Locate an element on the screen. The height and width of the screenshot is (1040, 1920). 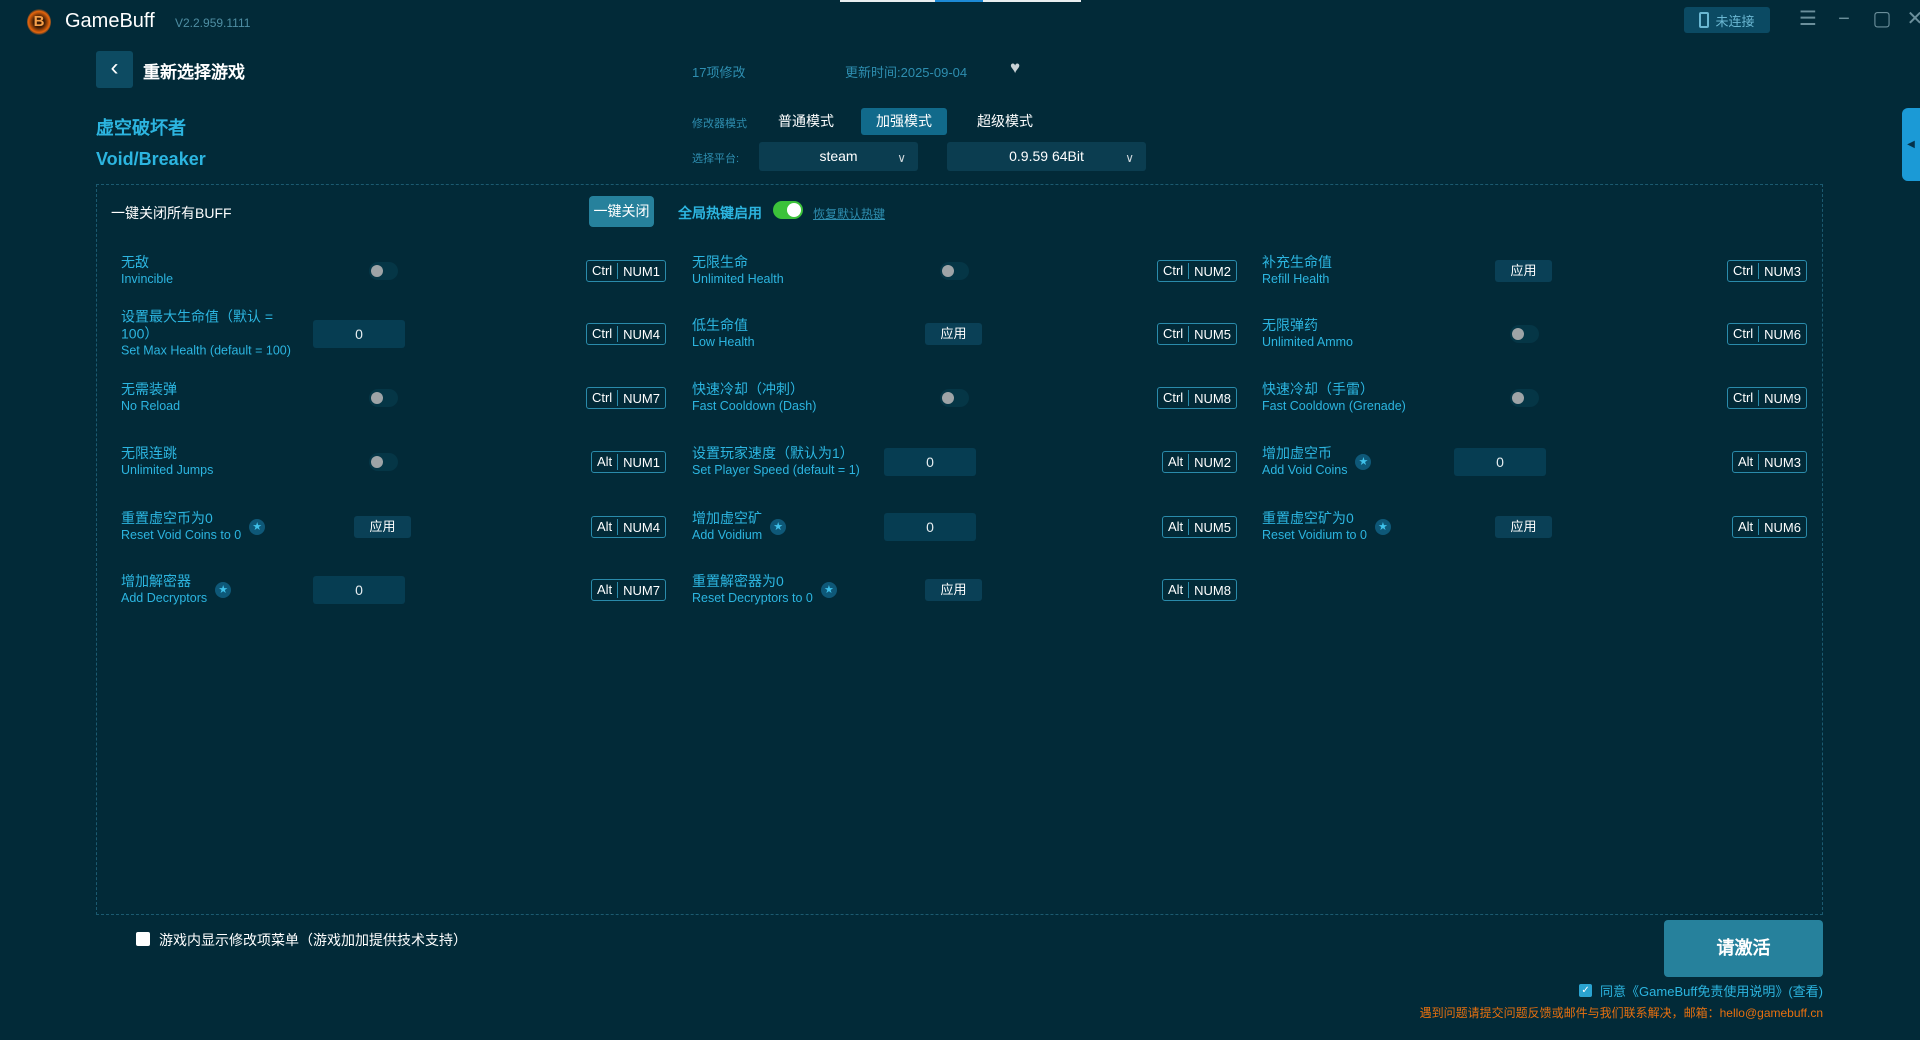
cheat-item: 无限弹药 Unlimited Ammo Ctrl NUM6 is located at coordinates (1542, 334).